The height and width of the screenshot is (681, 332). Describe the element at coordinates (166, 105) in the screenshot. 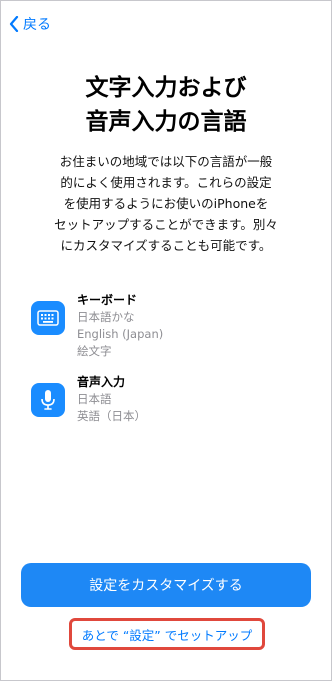

I see `page-title: 文字入力および 音声入力の言語` at that location.